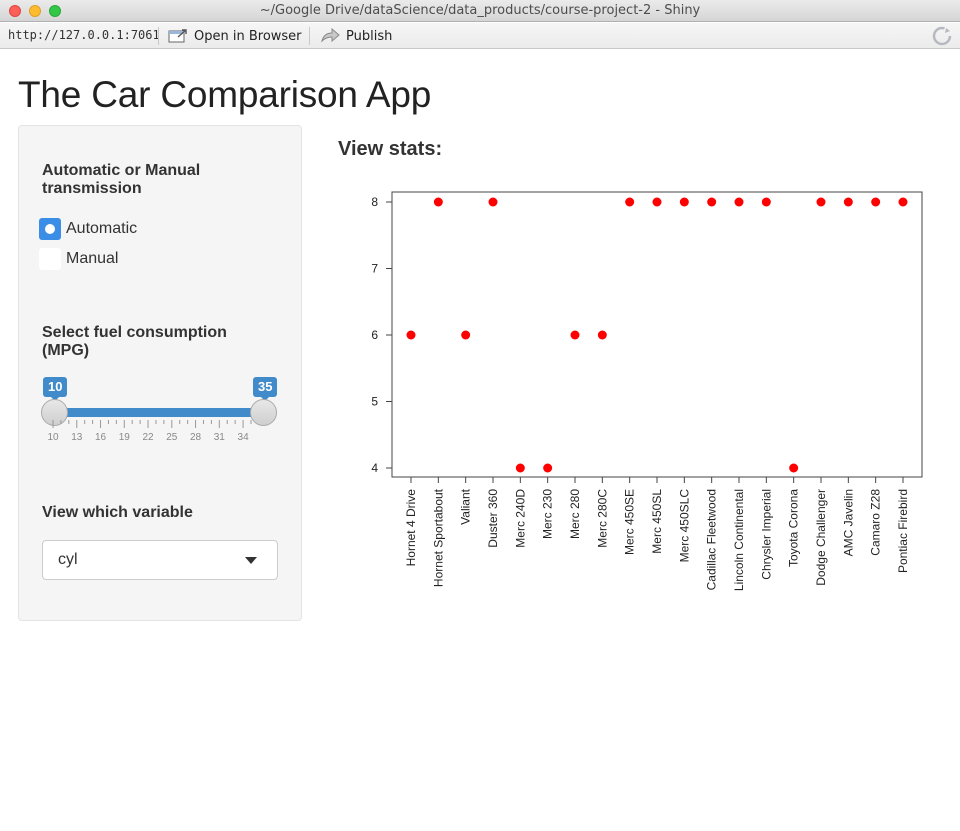  I want to click on variable-select: cyl, so click(160, 560).